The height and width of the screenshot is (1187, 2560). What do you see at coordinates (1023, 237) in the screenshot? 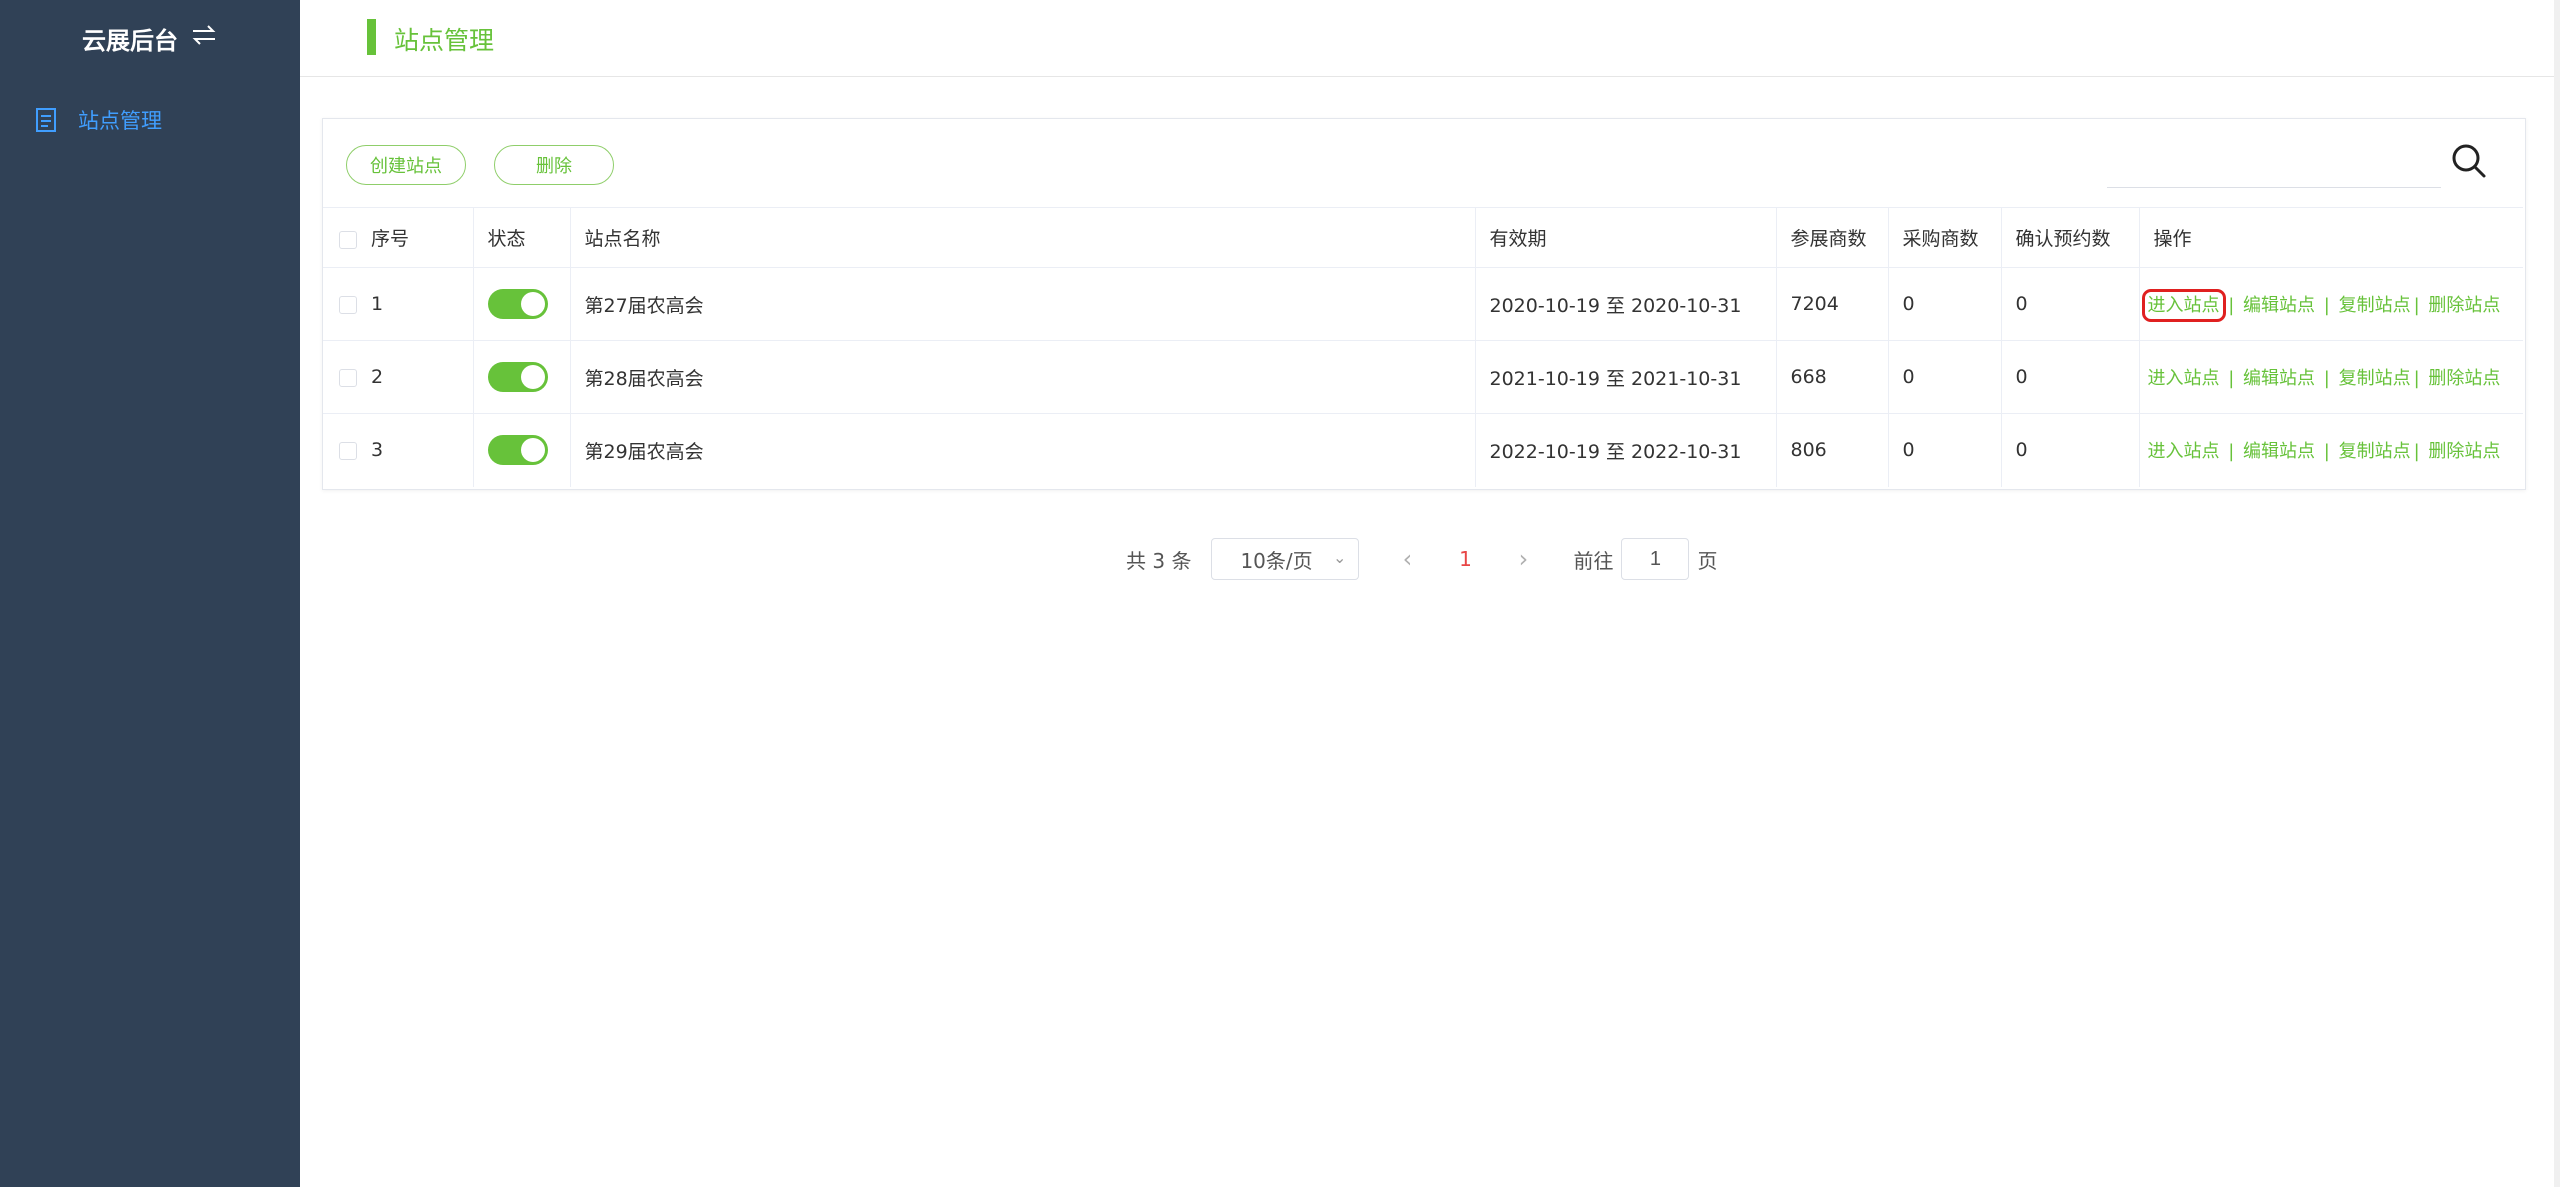
I see `col-header-name: 站点名称` at bounding box center [1023, 237].